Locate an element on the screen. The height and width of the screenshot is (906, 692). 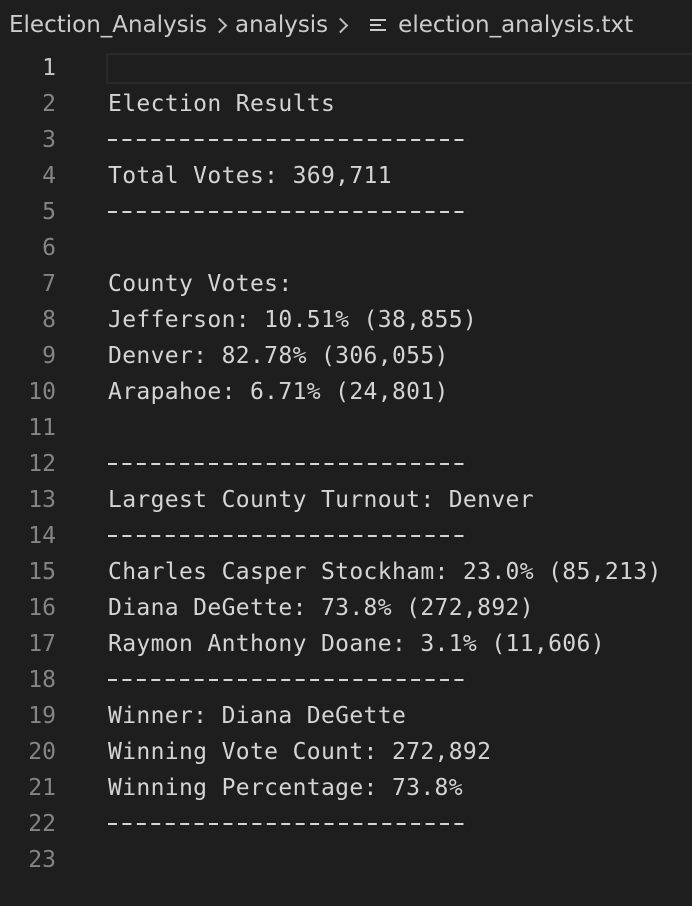
code-line: 19 Winner: Diana DeGette is located at coordinates (346, 716).